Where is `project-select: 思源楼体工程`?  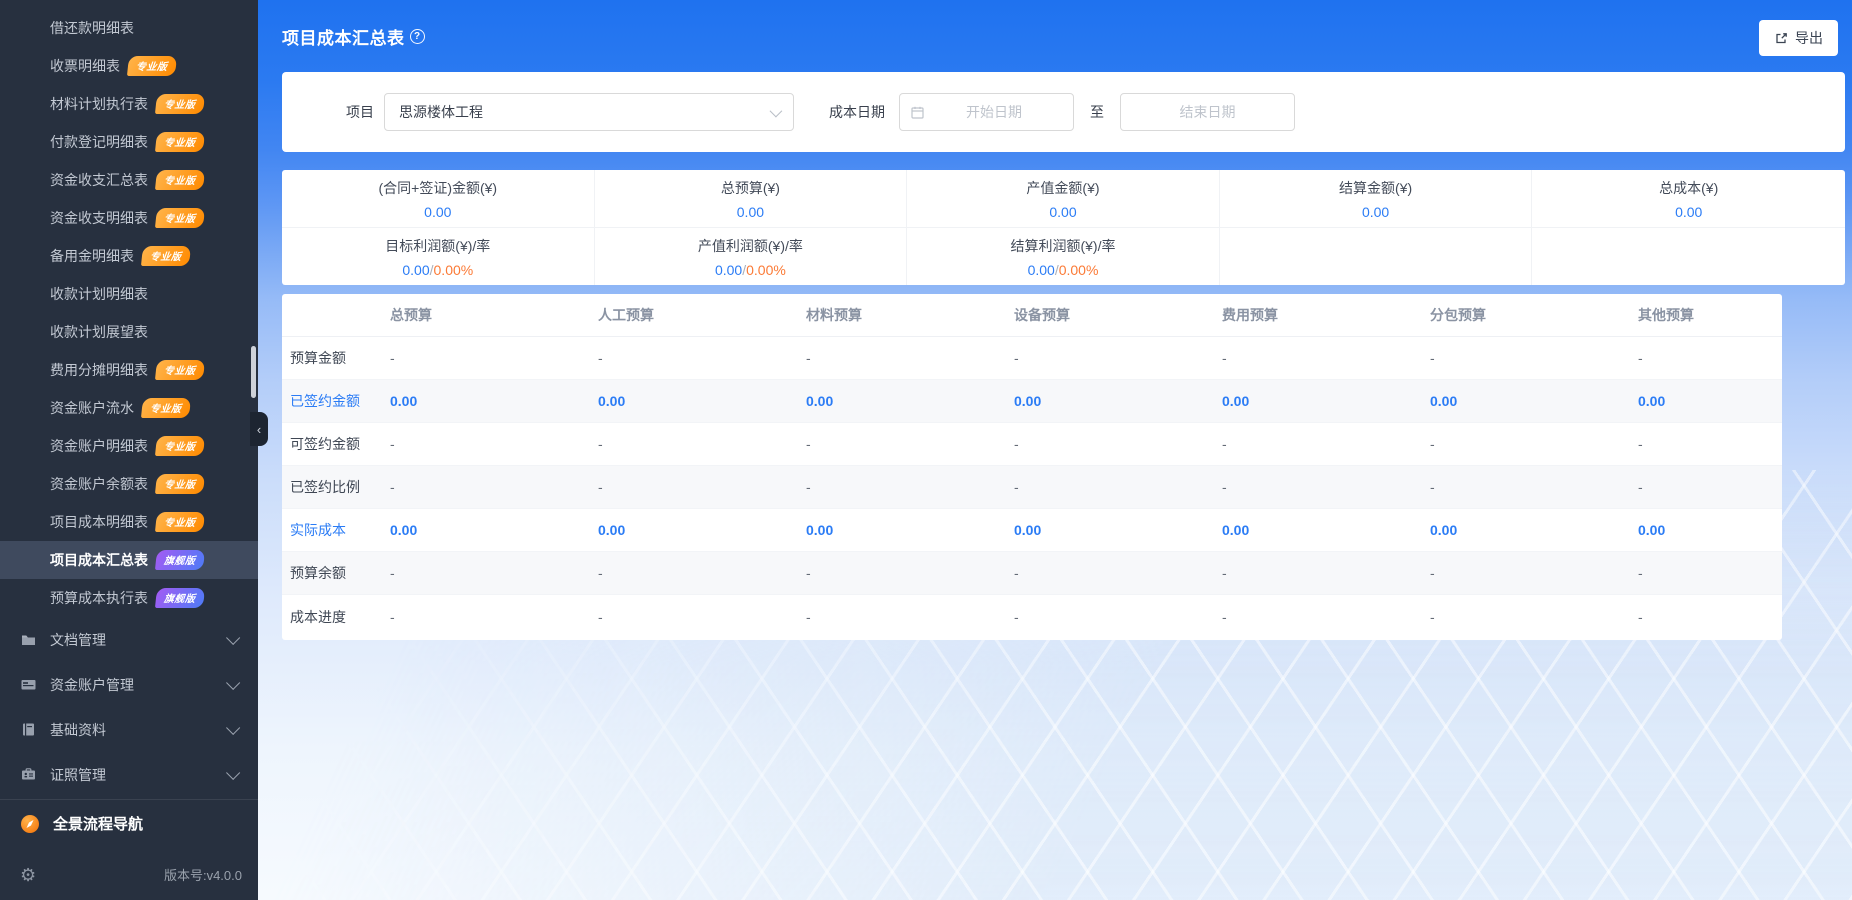
project-select: 思源楼体工程 is located at coordinates (589, 112).